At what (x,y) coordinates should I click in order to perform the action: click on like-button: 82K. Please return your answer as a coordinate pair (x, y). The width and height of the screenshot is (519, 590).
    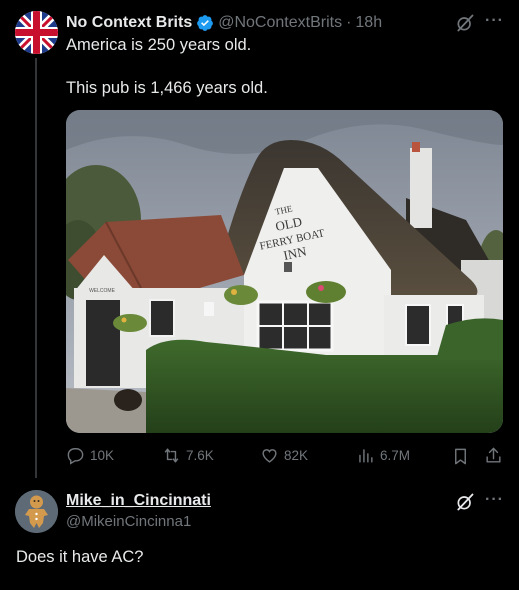
    Looking at the image, I should click on (284, 455).